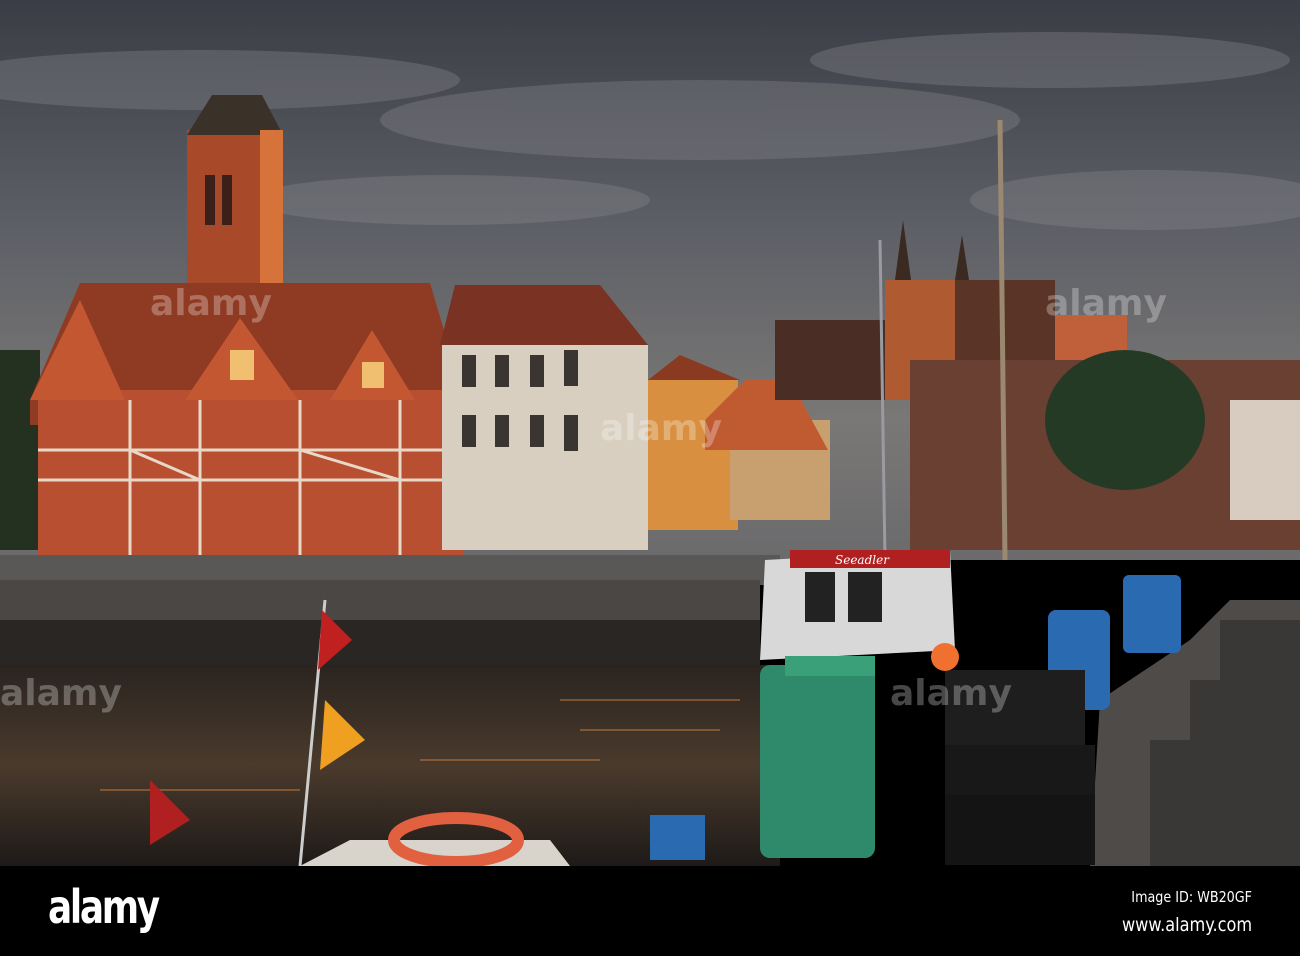 This screenshot has height=956, width=1300. What do you see at coordinates (1187, 925) in the screenshot?
I see `website-link: www.alamy.com` at bounding box center [1187, 925].